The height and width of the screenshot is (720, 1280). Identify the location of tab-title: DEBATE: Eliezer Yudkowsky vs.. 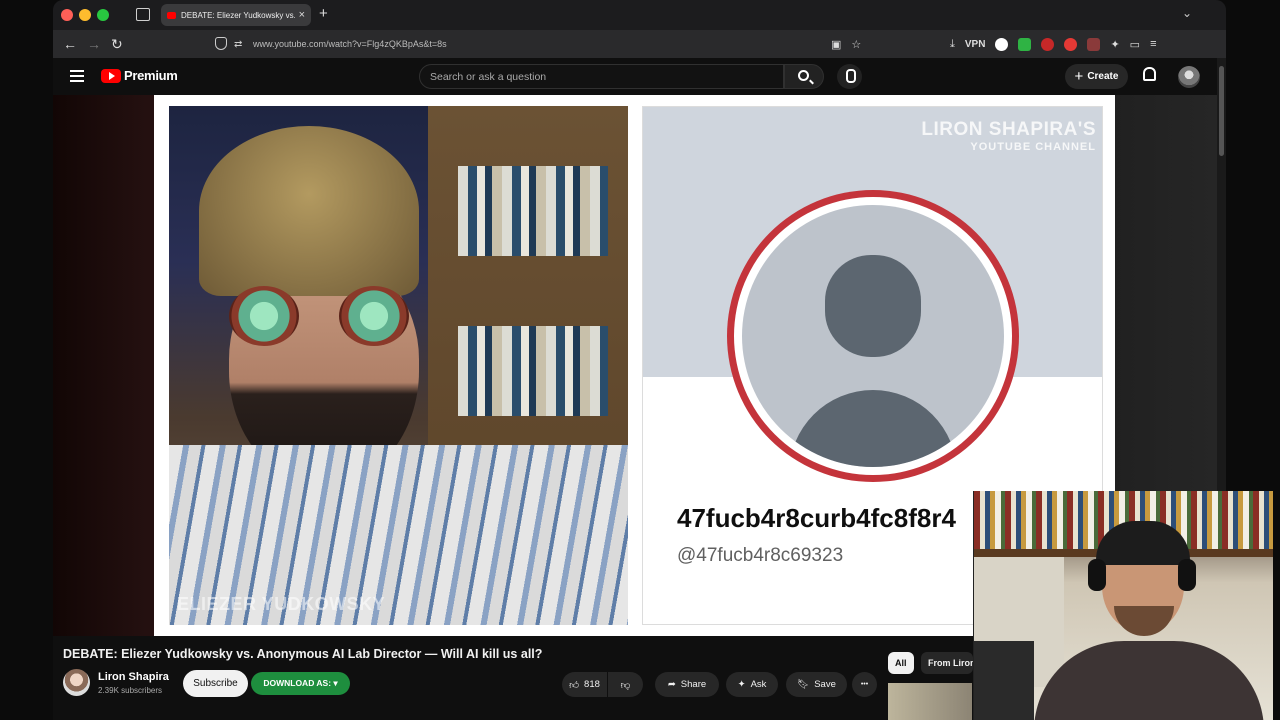
(238, 15).